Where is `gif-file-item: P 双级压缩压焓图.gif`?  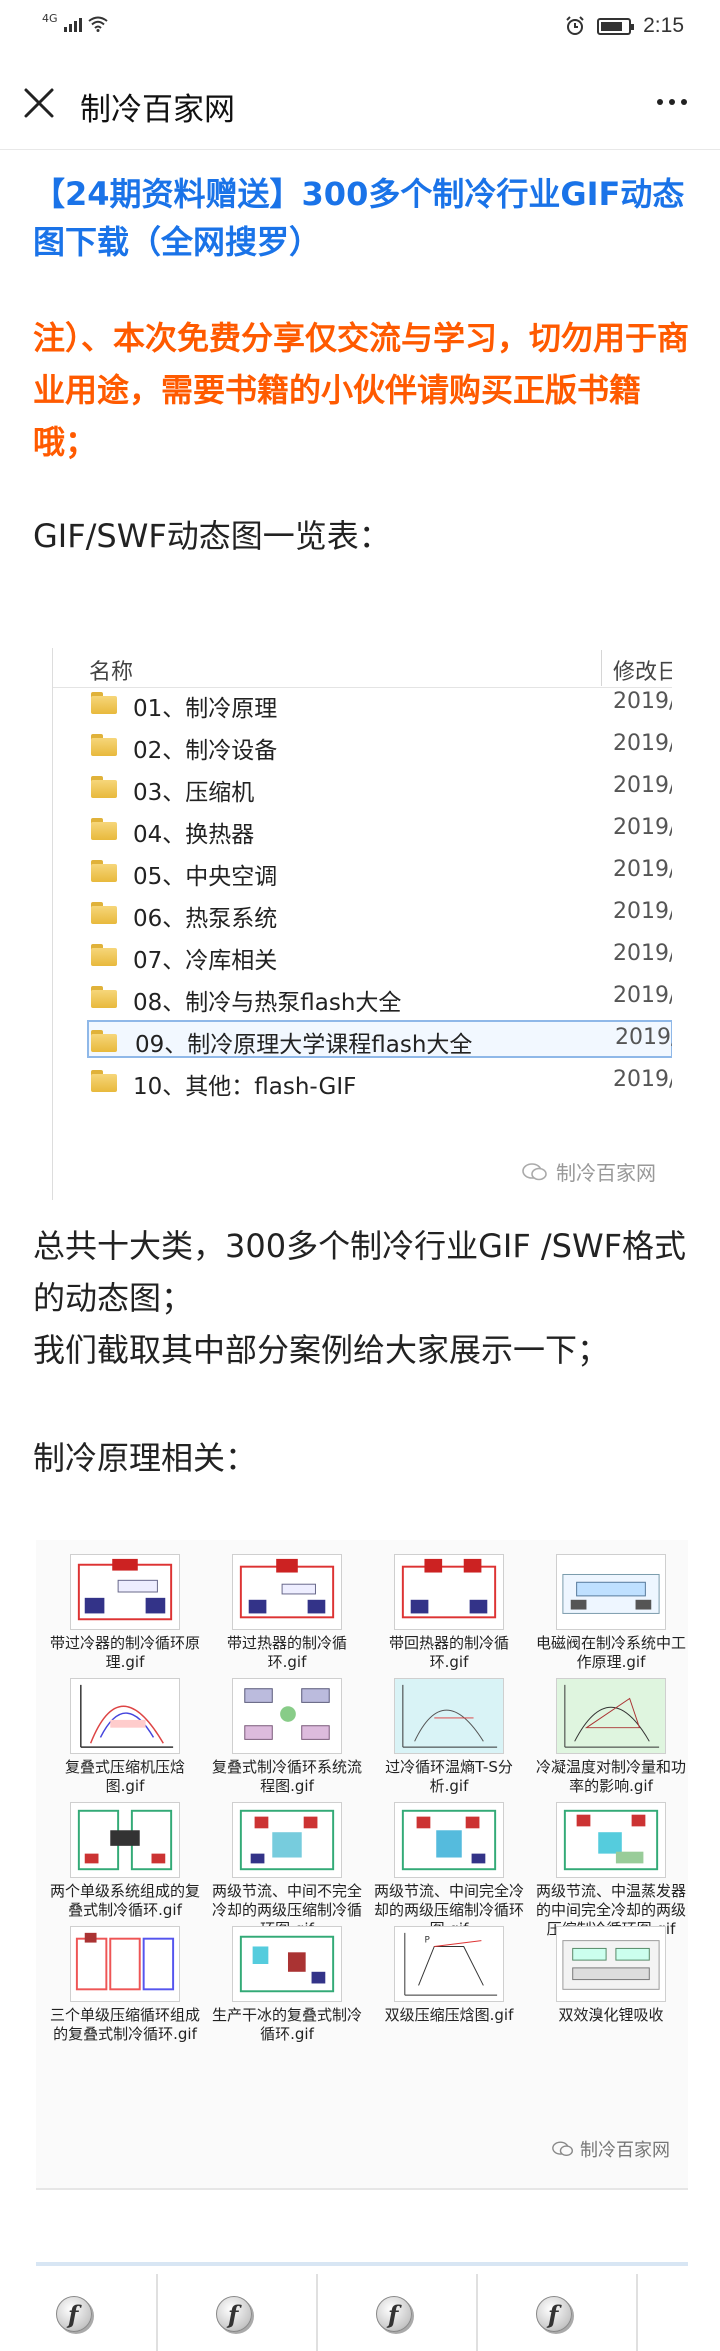
gif-file-item: P 双级压缩压焓图.gif is located at coordinates (449, 1975).